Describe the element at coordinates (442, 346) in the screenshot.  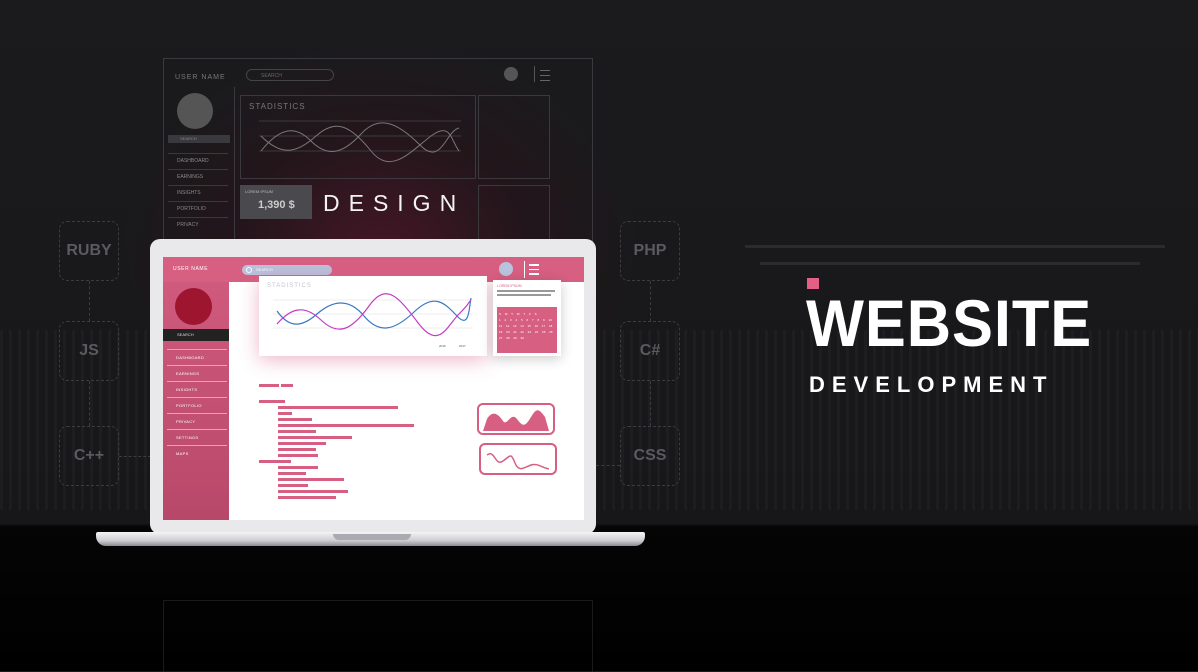
I see `legend-a: 2016` at that location.